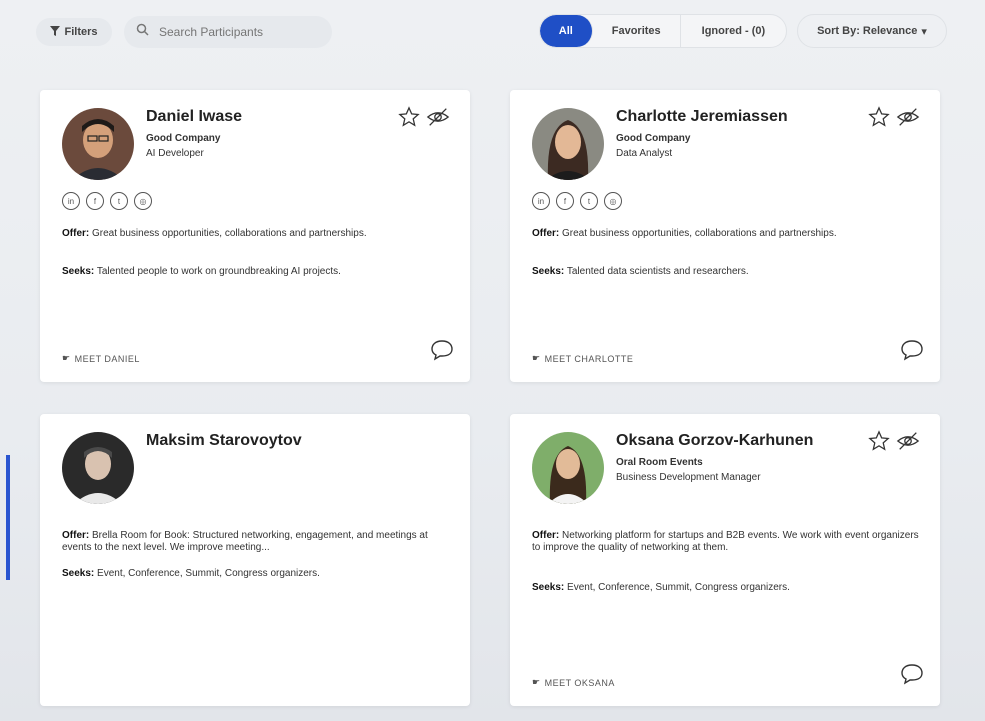 This screenshot has width=985, height=721. Describe the element at coordinates (55, 32) in the screenshot. I see `filter-icon` at that location.